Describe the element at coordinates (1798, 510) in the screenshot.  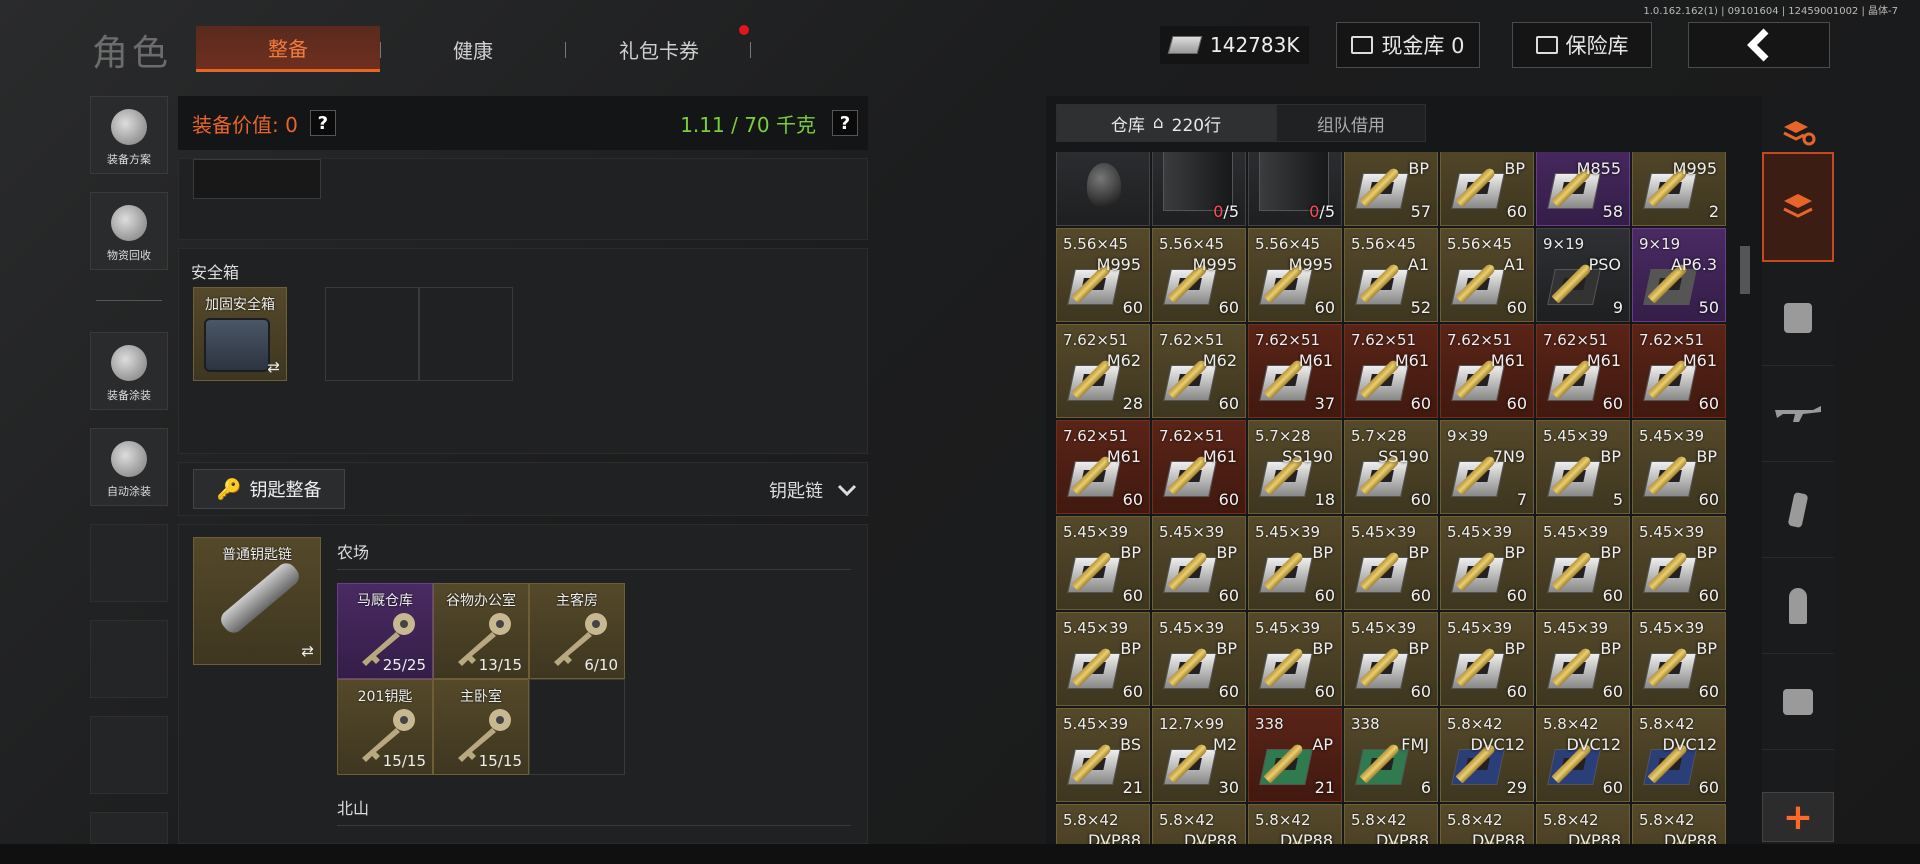
I see `filter-magazine-button` at that location.